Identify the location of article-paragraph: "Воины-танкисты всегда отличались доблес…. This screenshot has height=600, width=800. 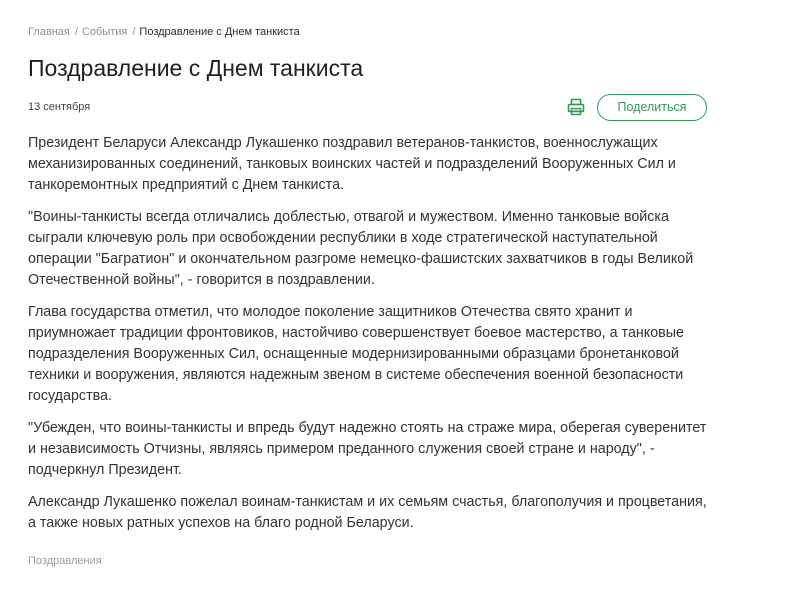
(361, 248).